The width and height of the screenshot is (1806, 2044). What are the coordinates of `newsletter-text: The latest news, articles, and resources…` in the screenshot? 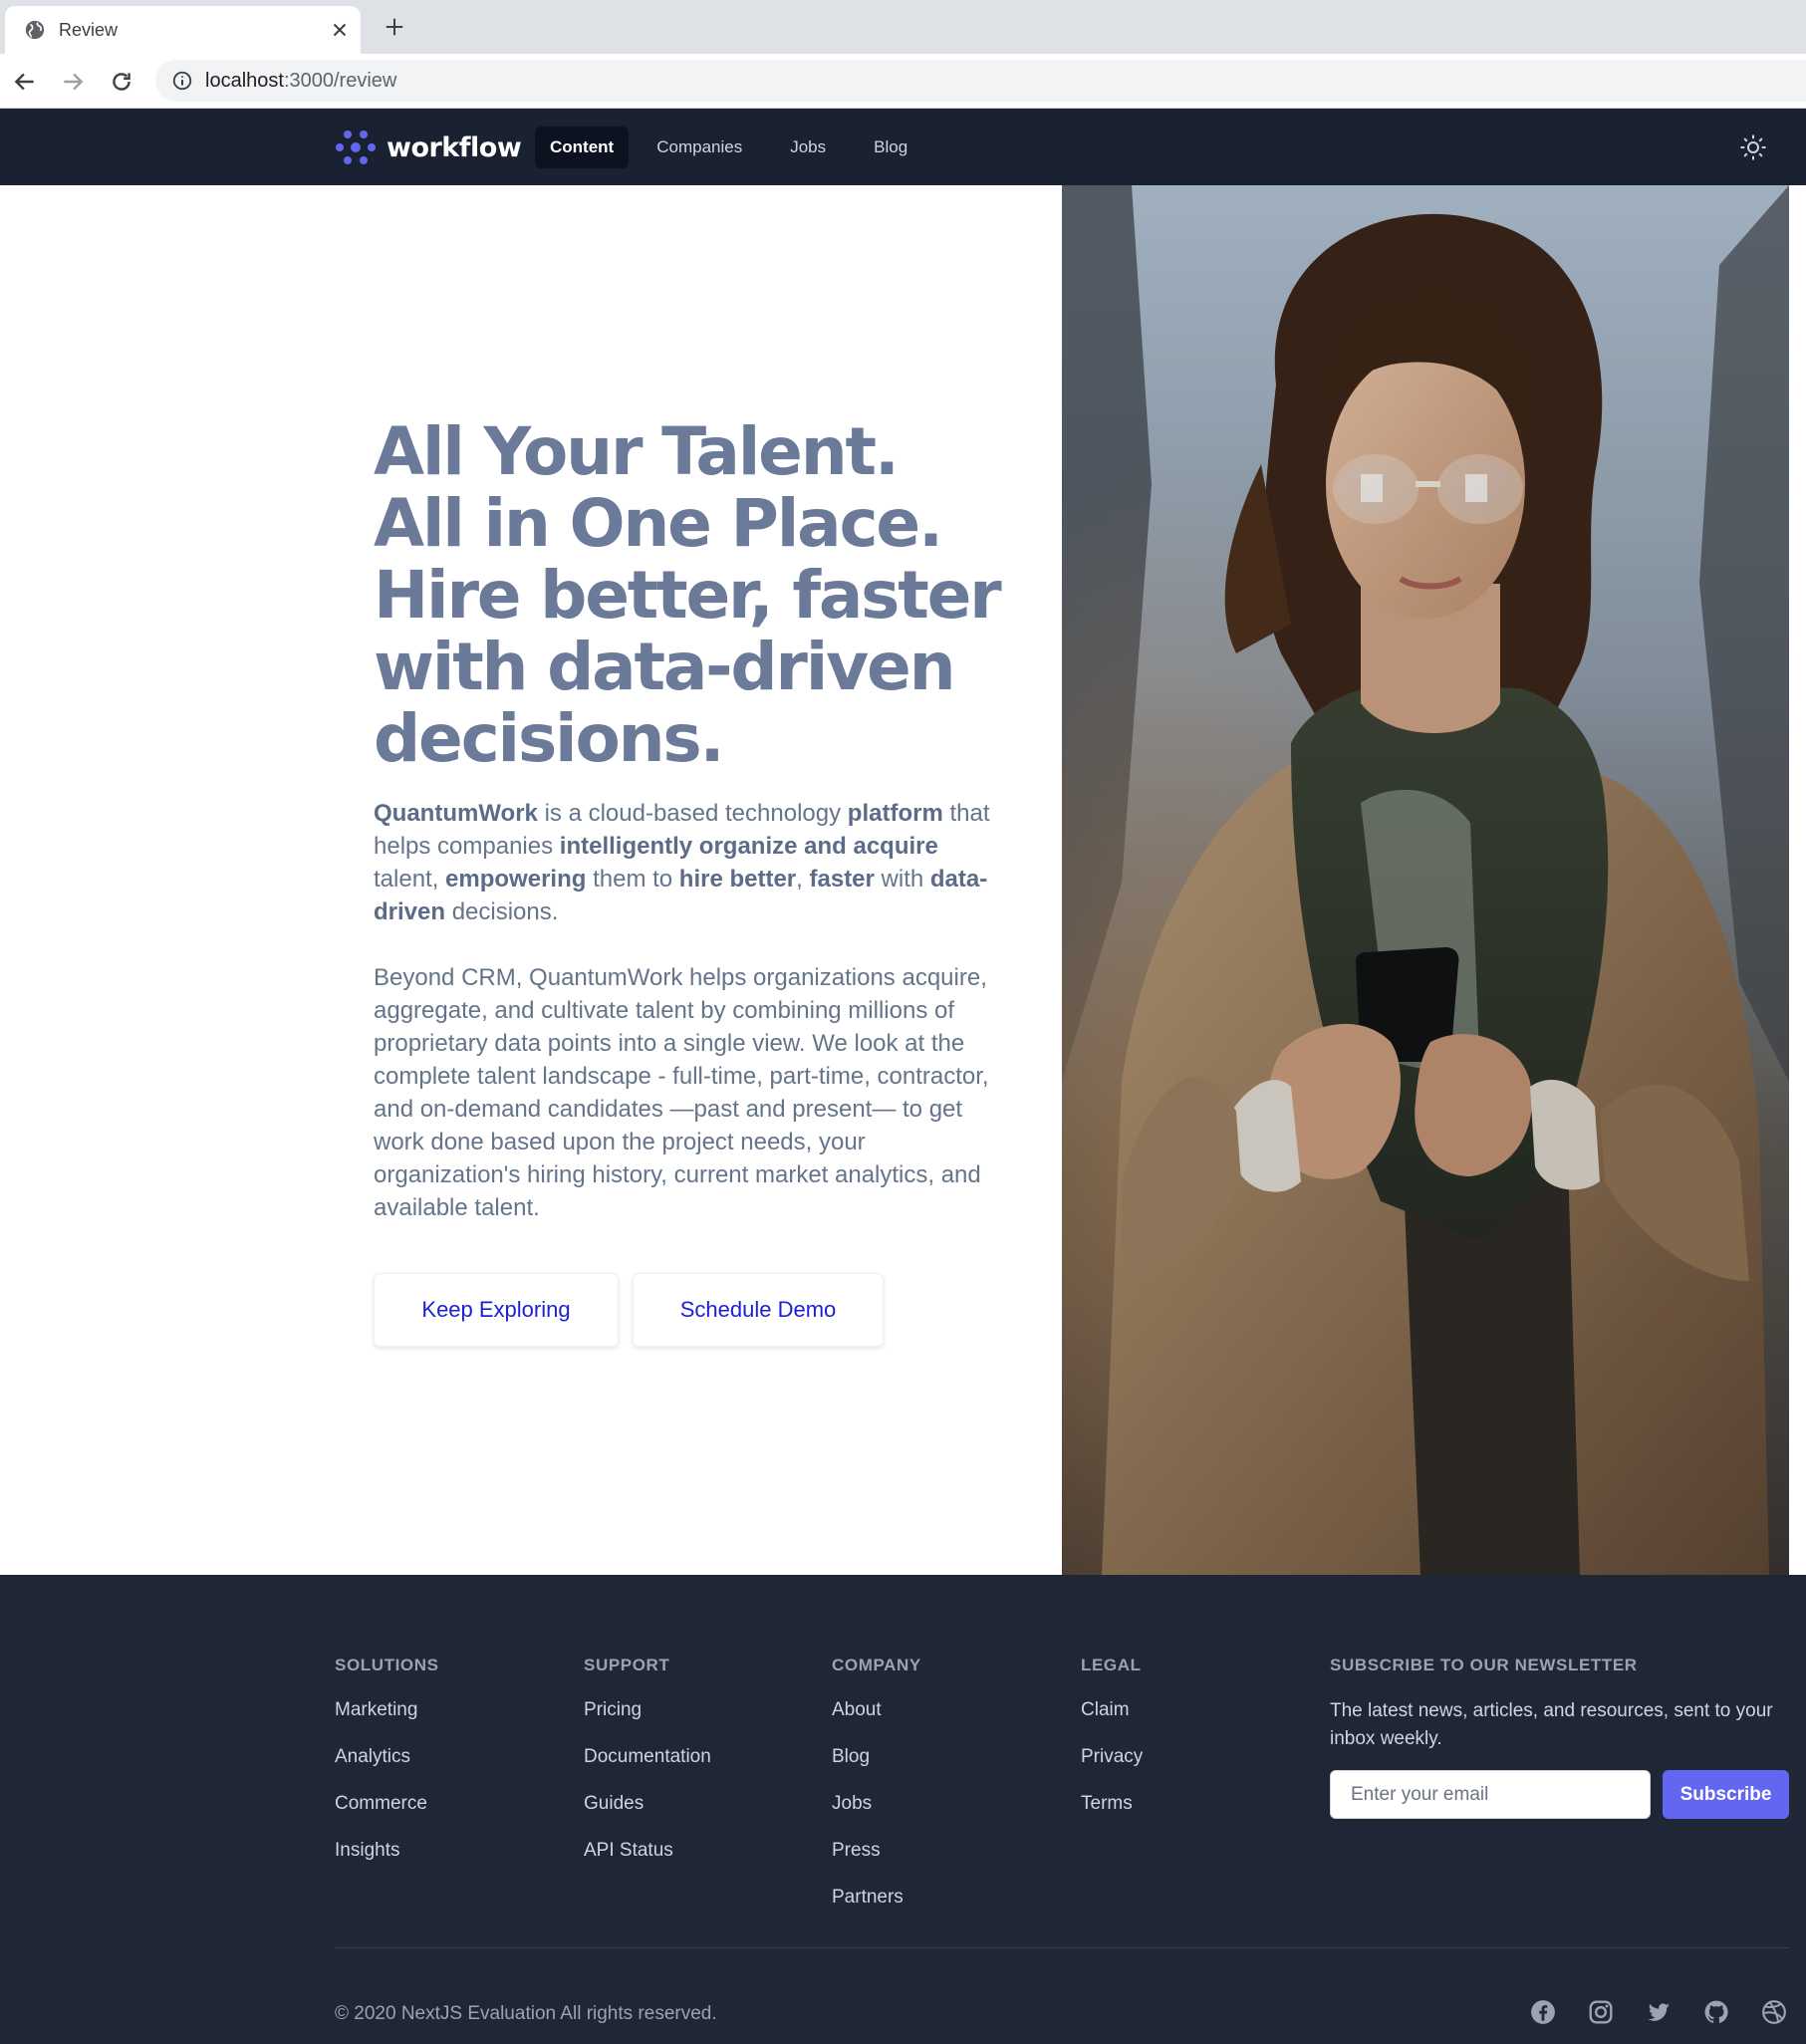 It's located at (1551, 1725).